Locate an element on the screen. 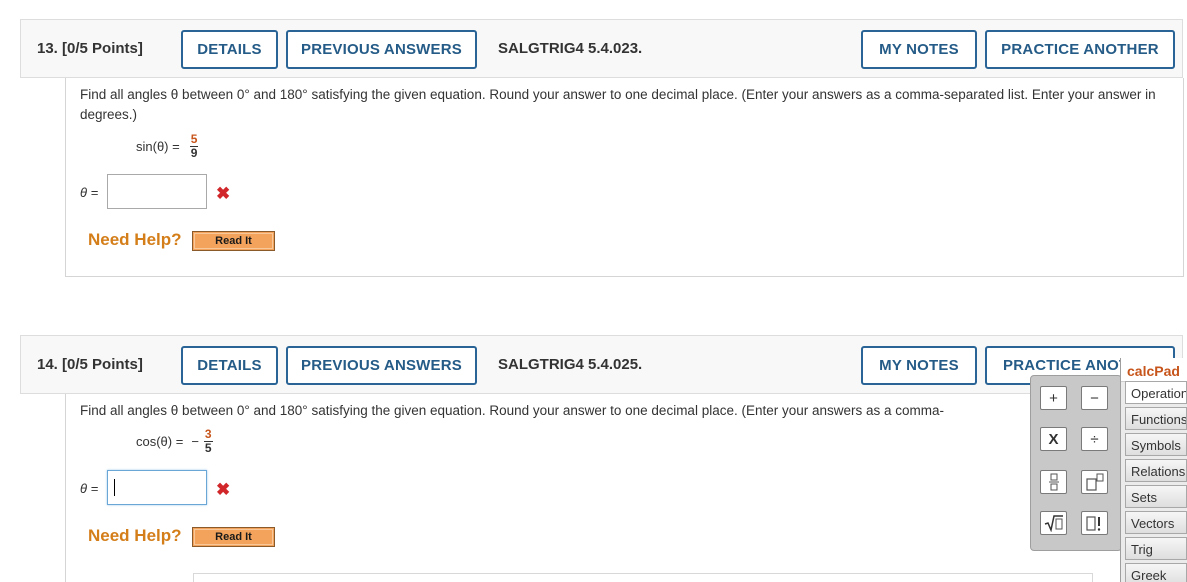 The width and height of the screenshot is (1187, 582). question-13-title: 13. [0/5 Points] is located at coordinates (90, 48).